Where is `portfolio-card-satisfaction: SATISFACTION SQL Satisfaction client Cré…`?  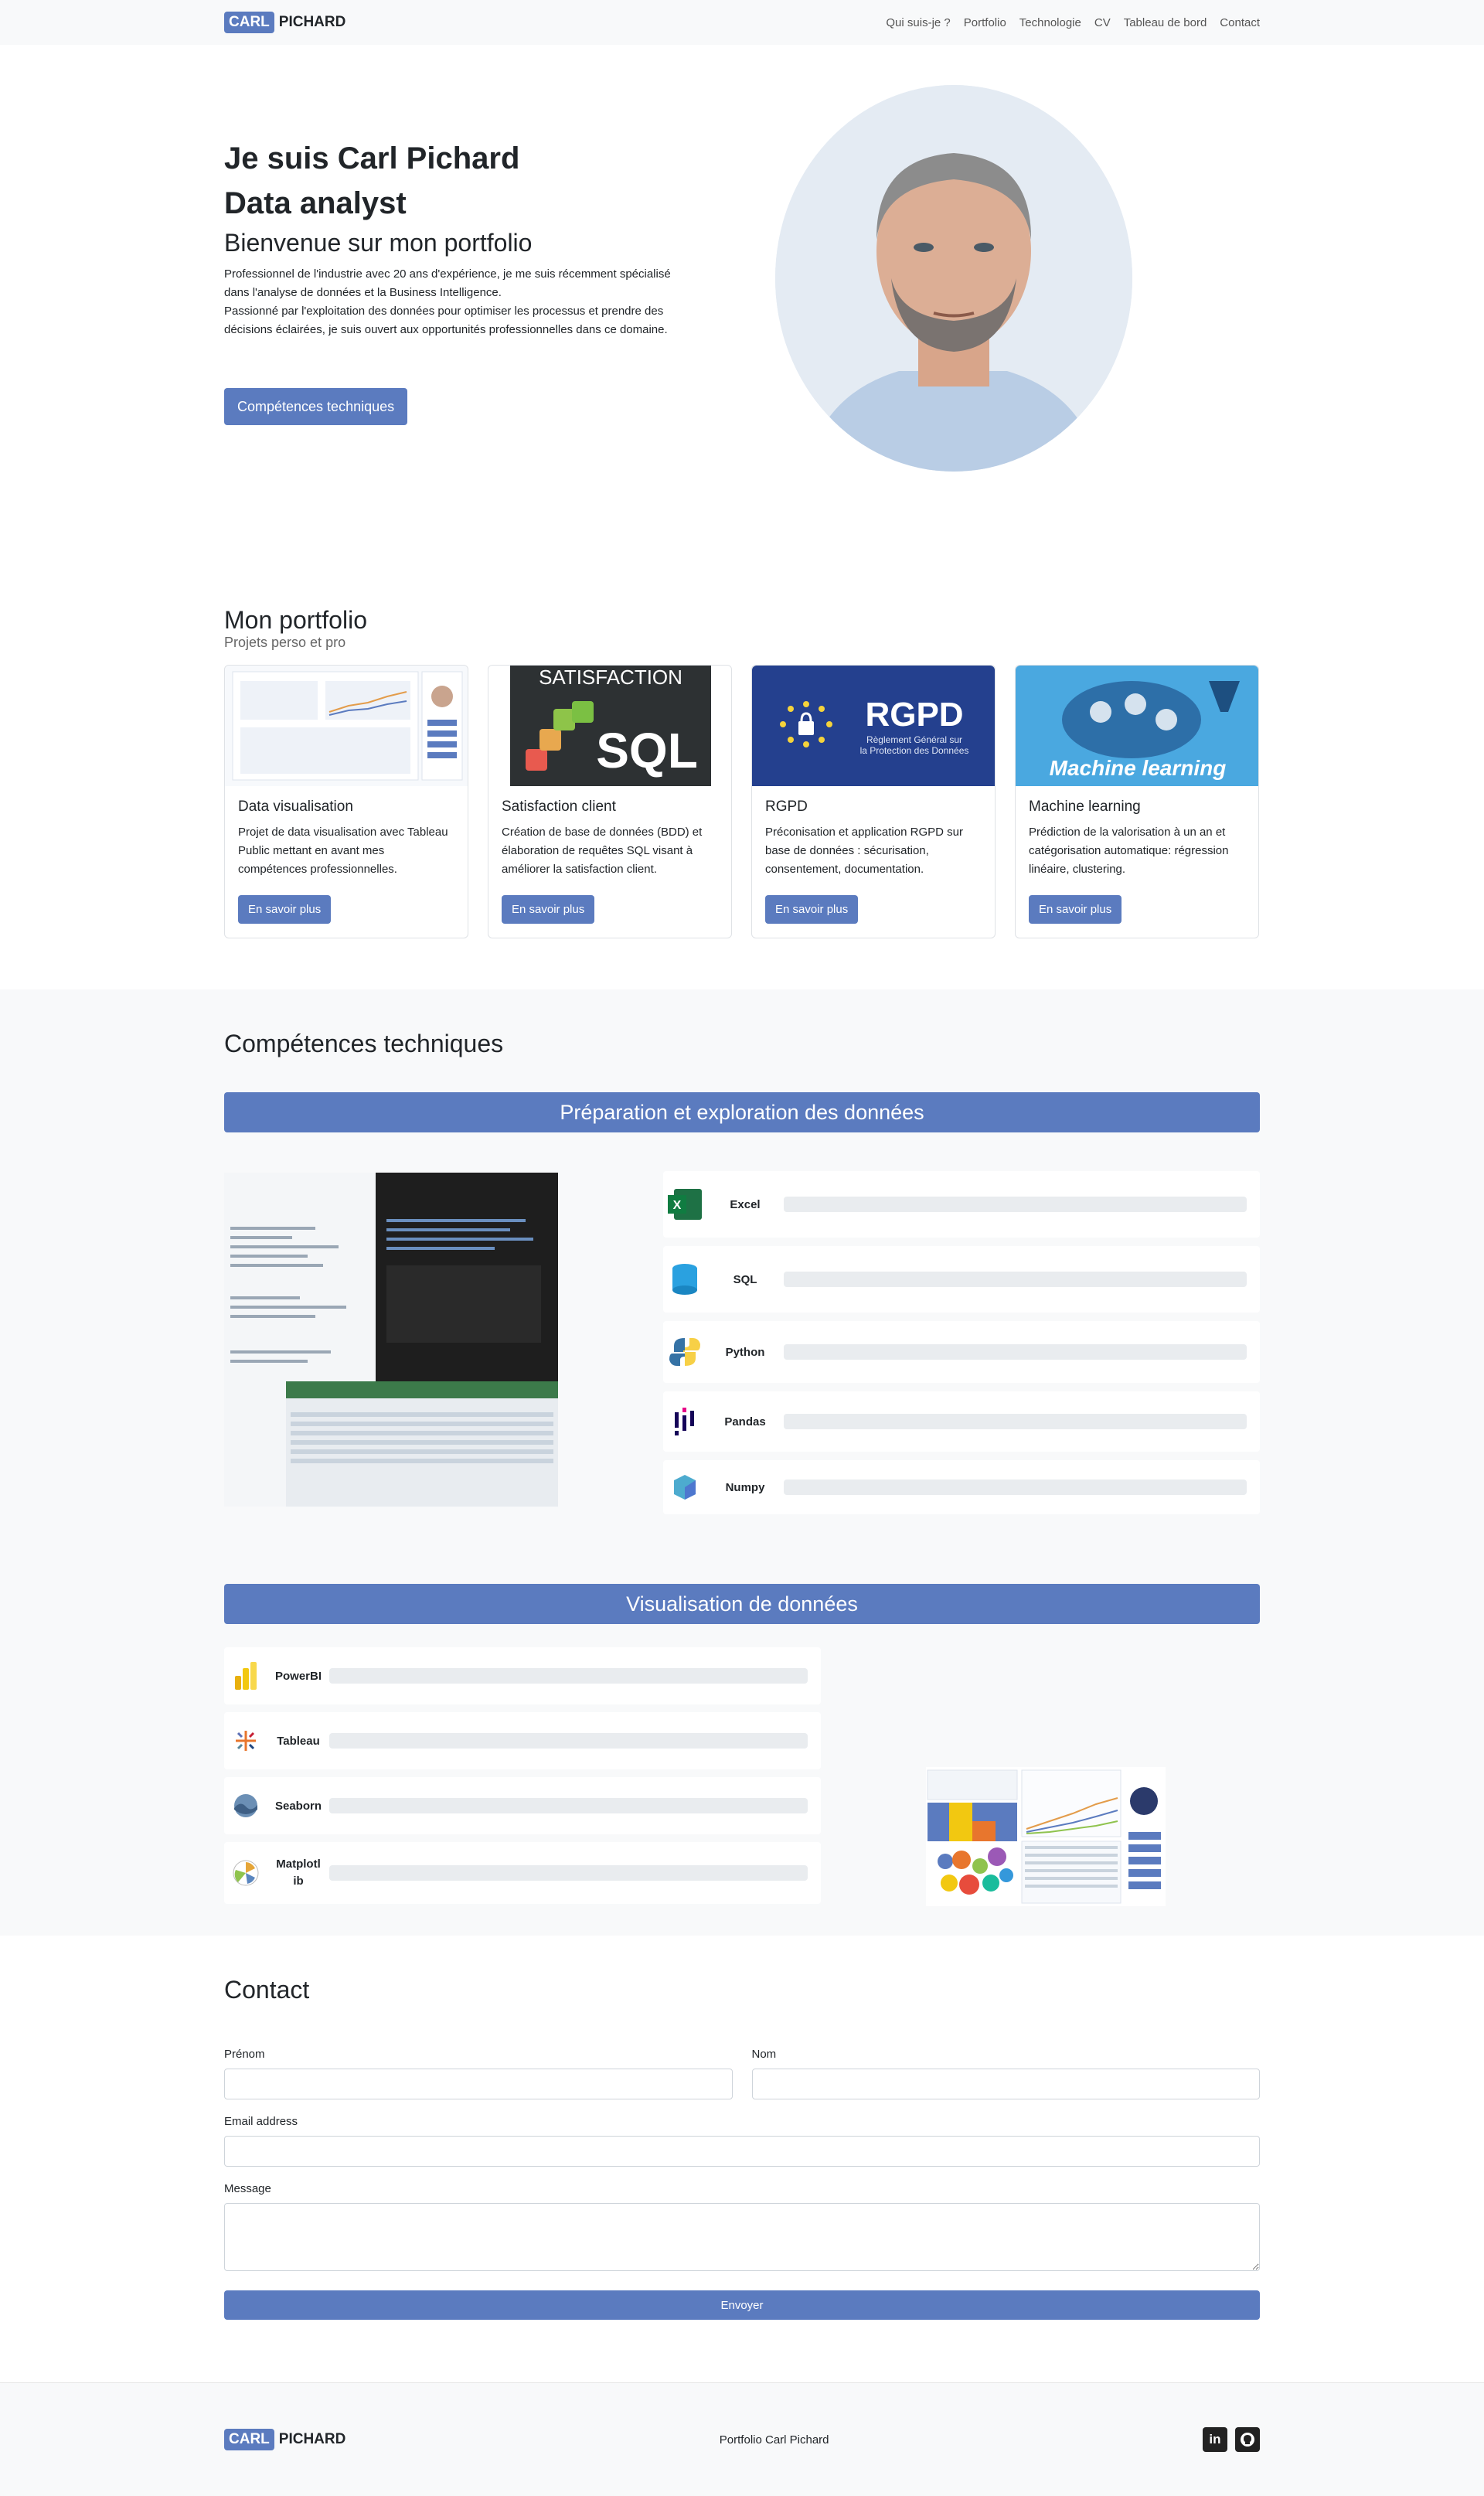 portfolio-card-satisfaction: SATISFACTION SQL Satisfaction client Cré… is located at coordinates (610, 802).